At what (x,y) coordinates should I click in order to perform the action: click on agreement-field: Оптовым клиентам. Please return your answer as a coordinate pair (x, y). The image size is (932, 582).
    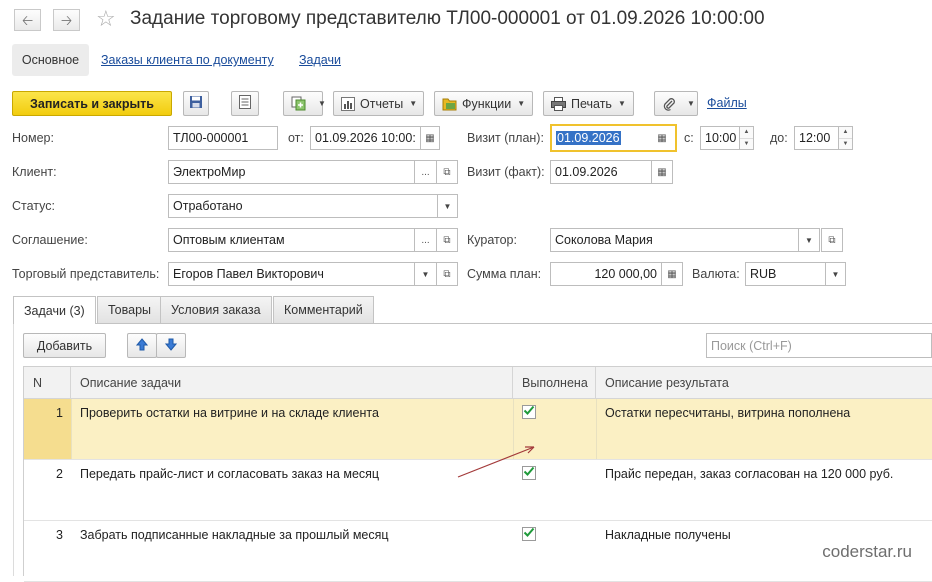
    Looking at the image, I should click on (291, 240).